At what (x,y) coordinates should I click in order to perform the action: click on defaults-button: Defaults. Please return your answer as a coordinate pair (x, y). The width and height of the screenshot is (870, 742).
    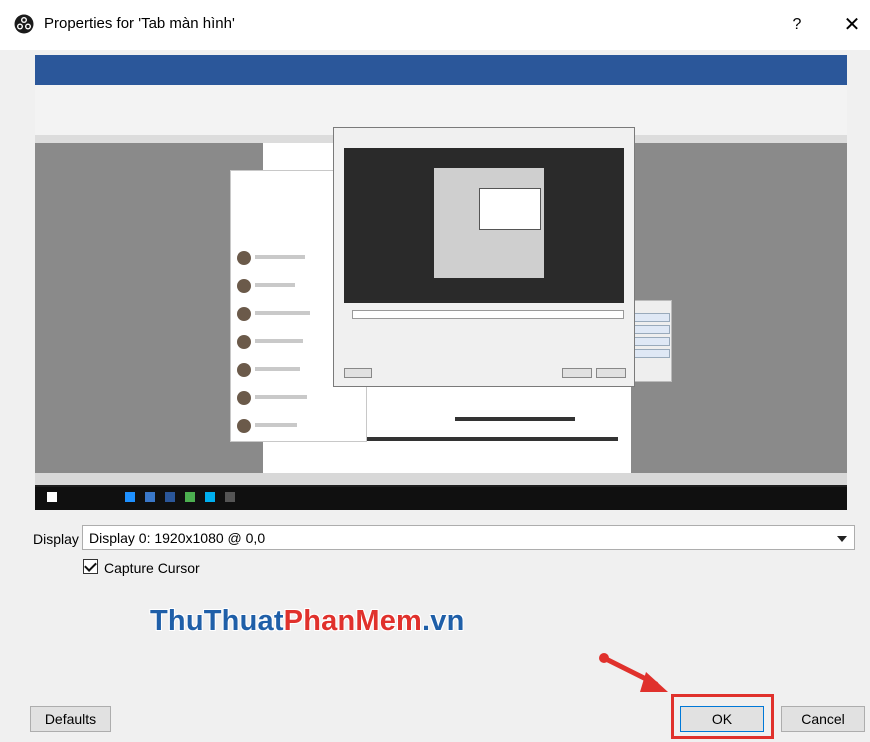
    Looking at the image, I should click on (70, 719).